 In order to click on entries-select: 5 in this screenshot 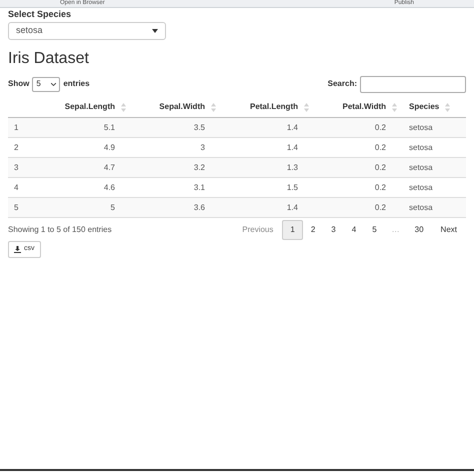, I will do `click(46, 84)`.